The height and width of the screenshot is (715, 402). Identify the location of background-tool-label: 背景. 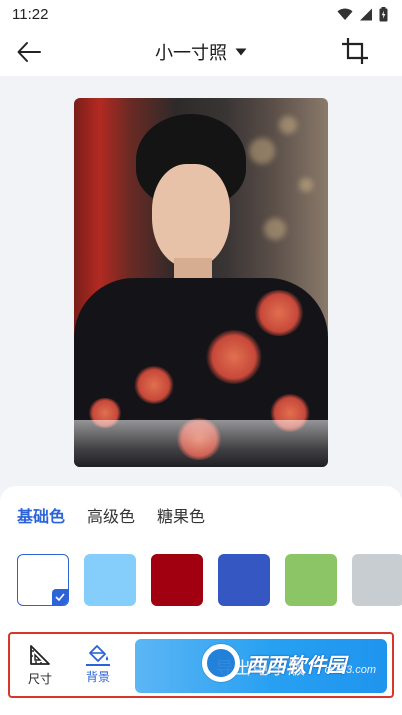
(97, 677).